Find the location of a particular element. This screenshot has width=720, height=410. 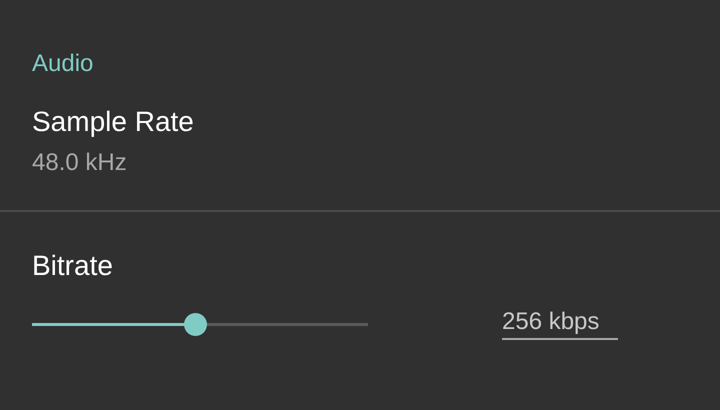

slider-thumb is located at coordinates (195, 324).